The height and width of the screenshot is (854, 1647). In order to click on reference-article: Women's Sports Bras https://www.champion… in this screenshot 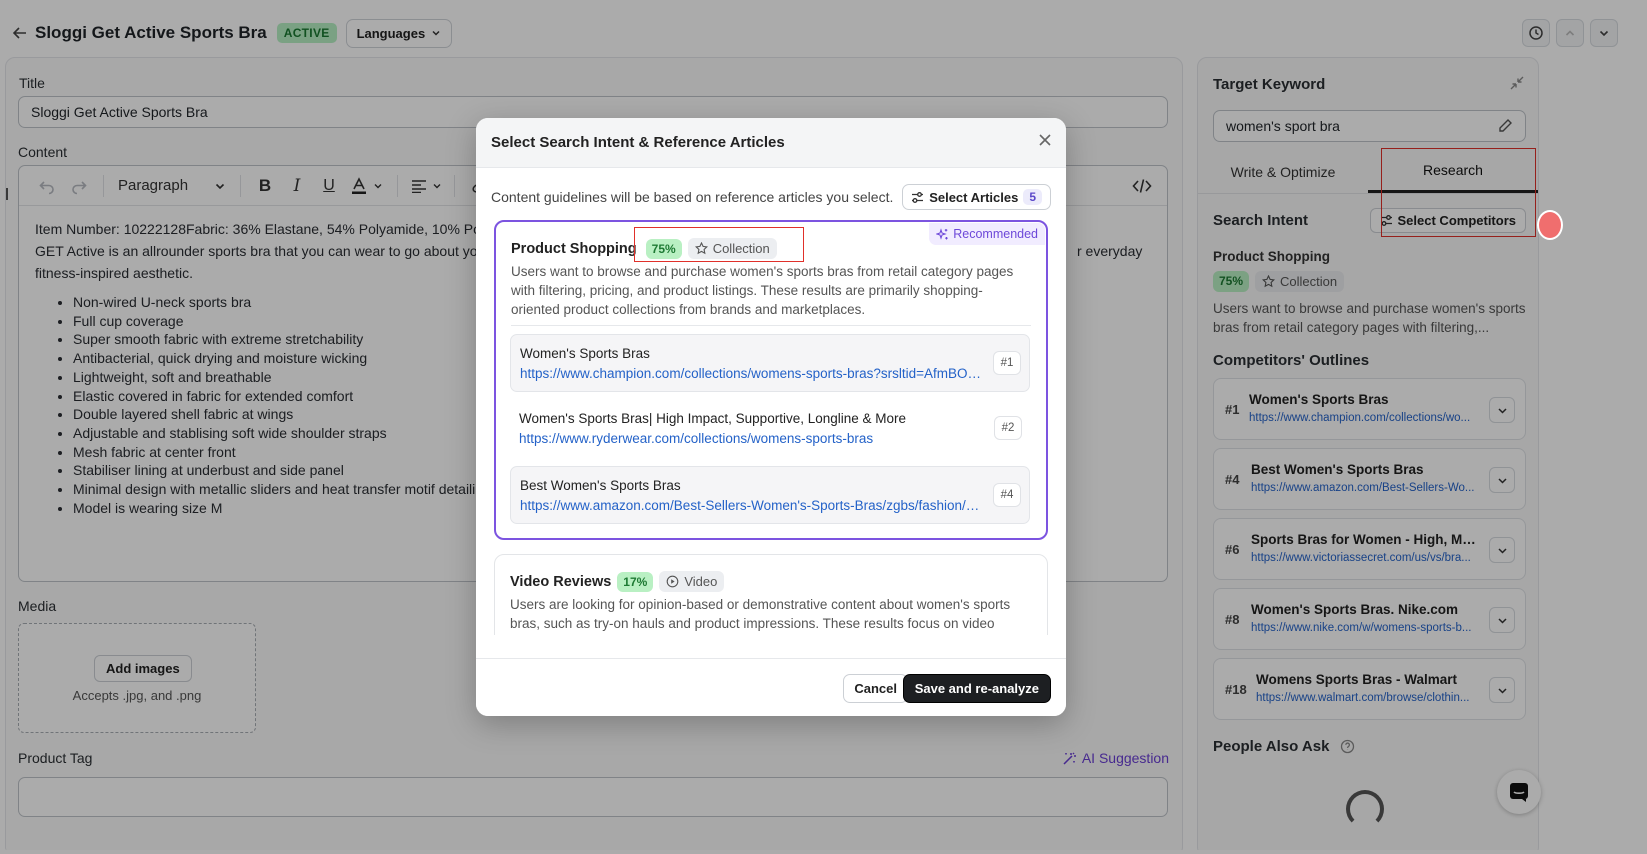, I will do `click(770, 363)`.